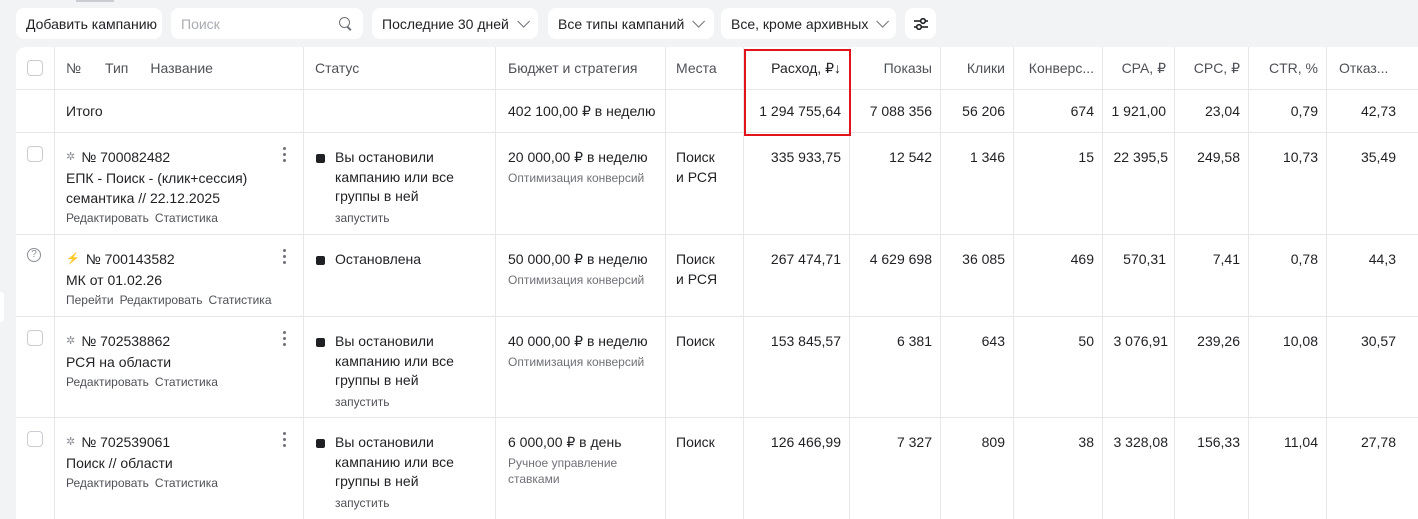  What do you see at coordinates (797, 367) in the screenshot?
I see `spend-cell: 153 845,57` at bounding box center [797, 367].